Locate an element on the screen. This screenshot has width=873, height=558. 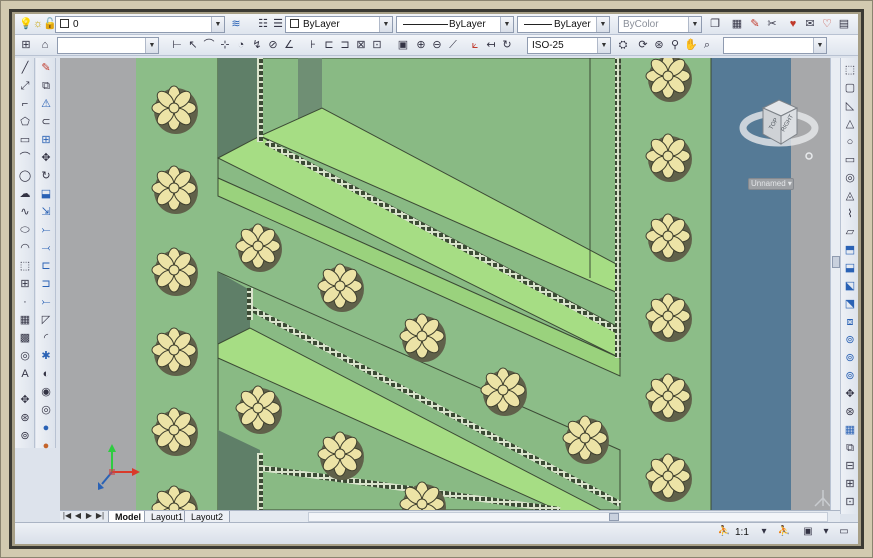
camera-icon: ⊚ is located at coordinates (25, 436).